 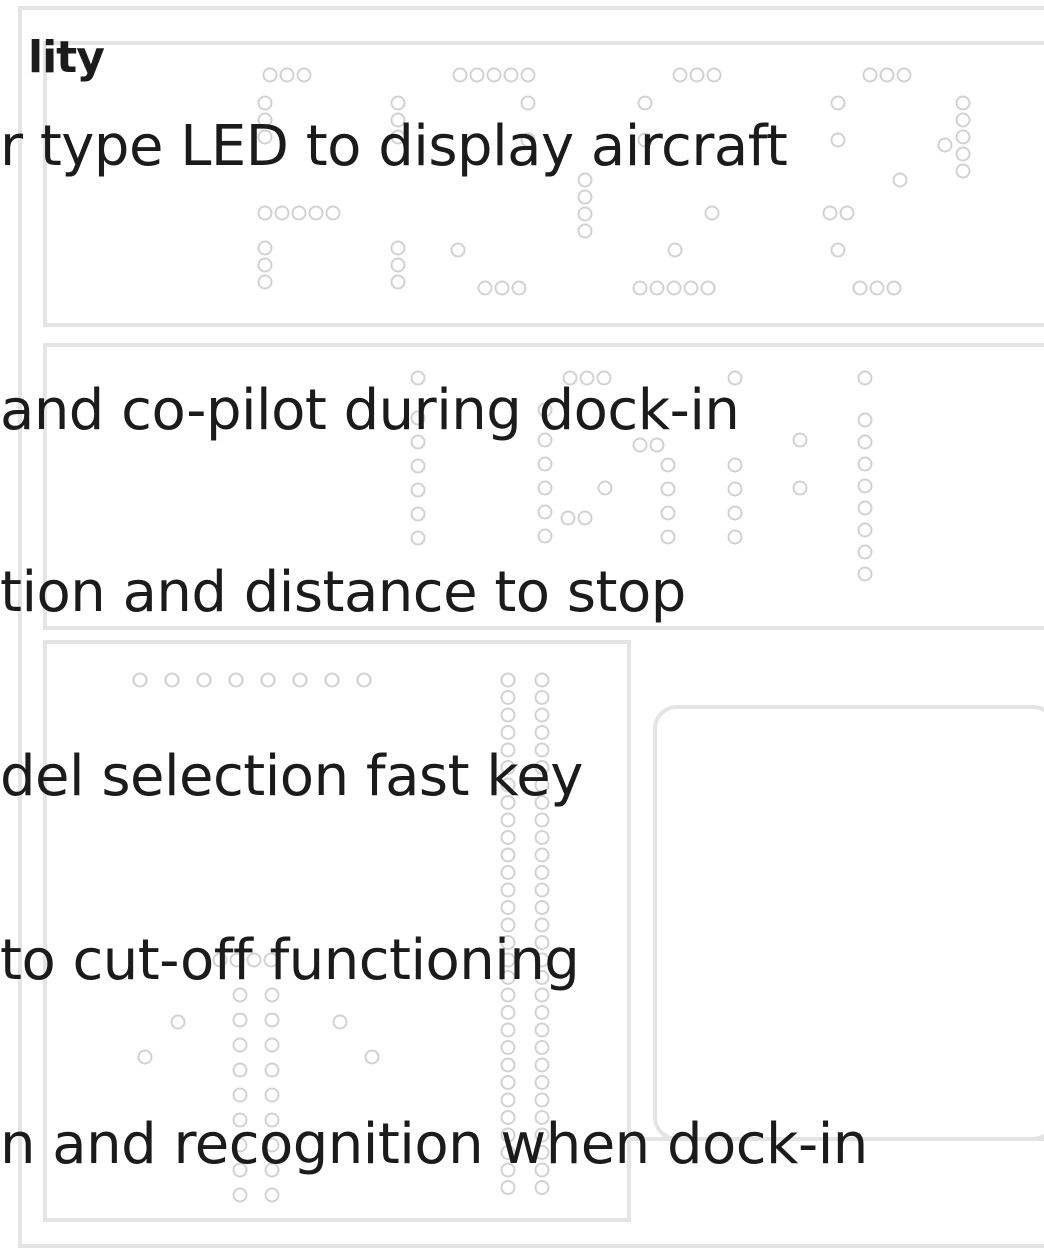 I want to click on feature-line-5: to cut-off functioning, so click(x=290, y=960).